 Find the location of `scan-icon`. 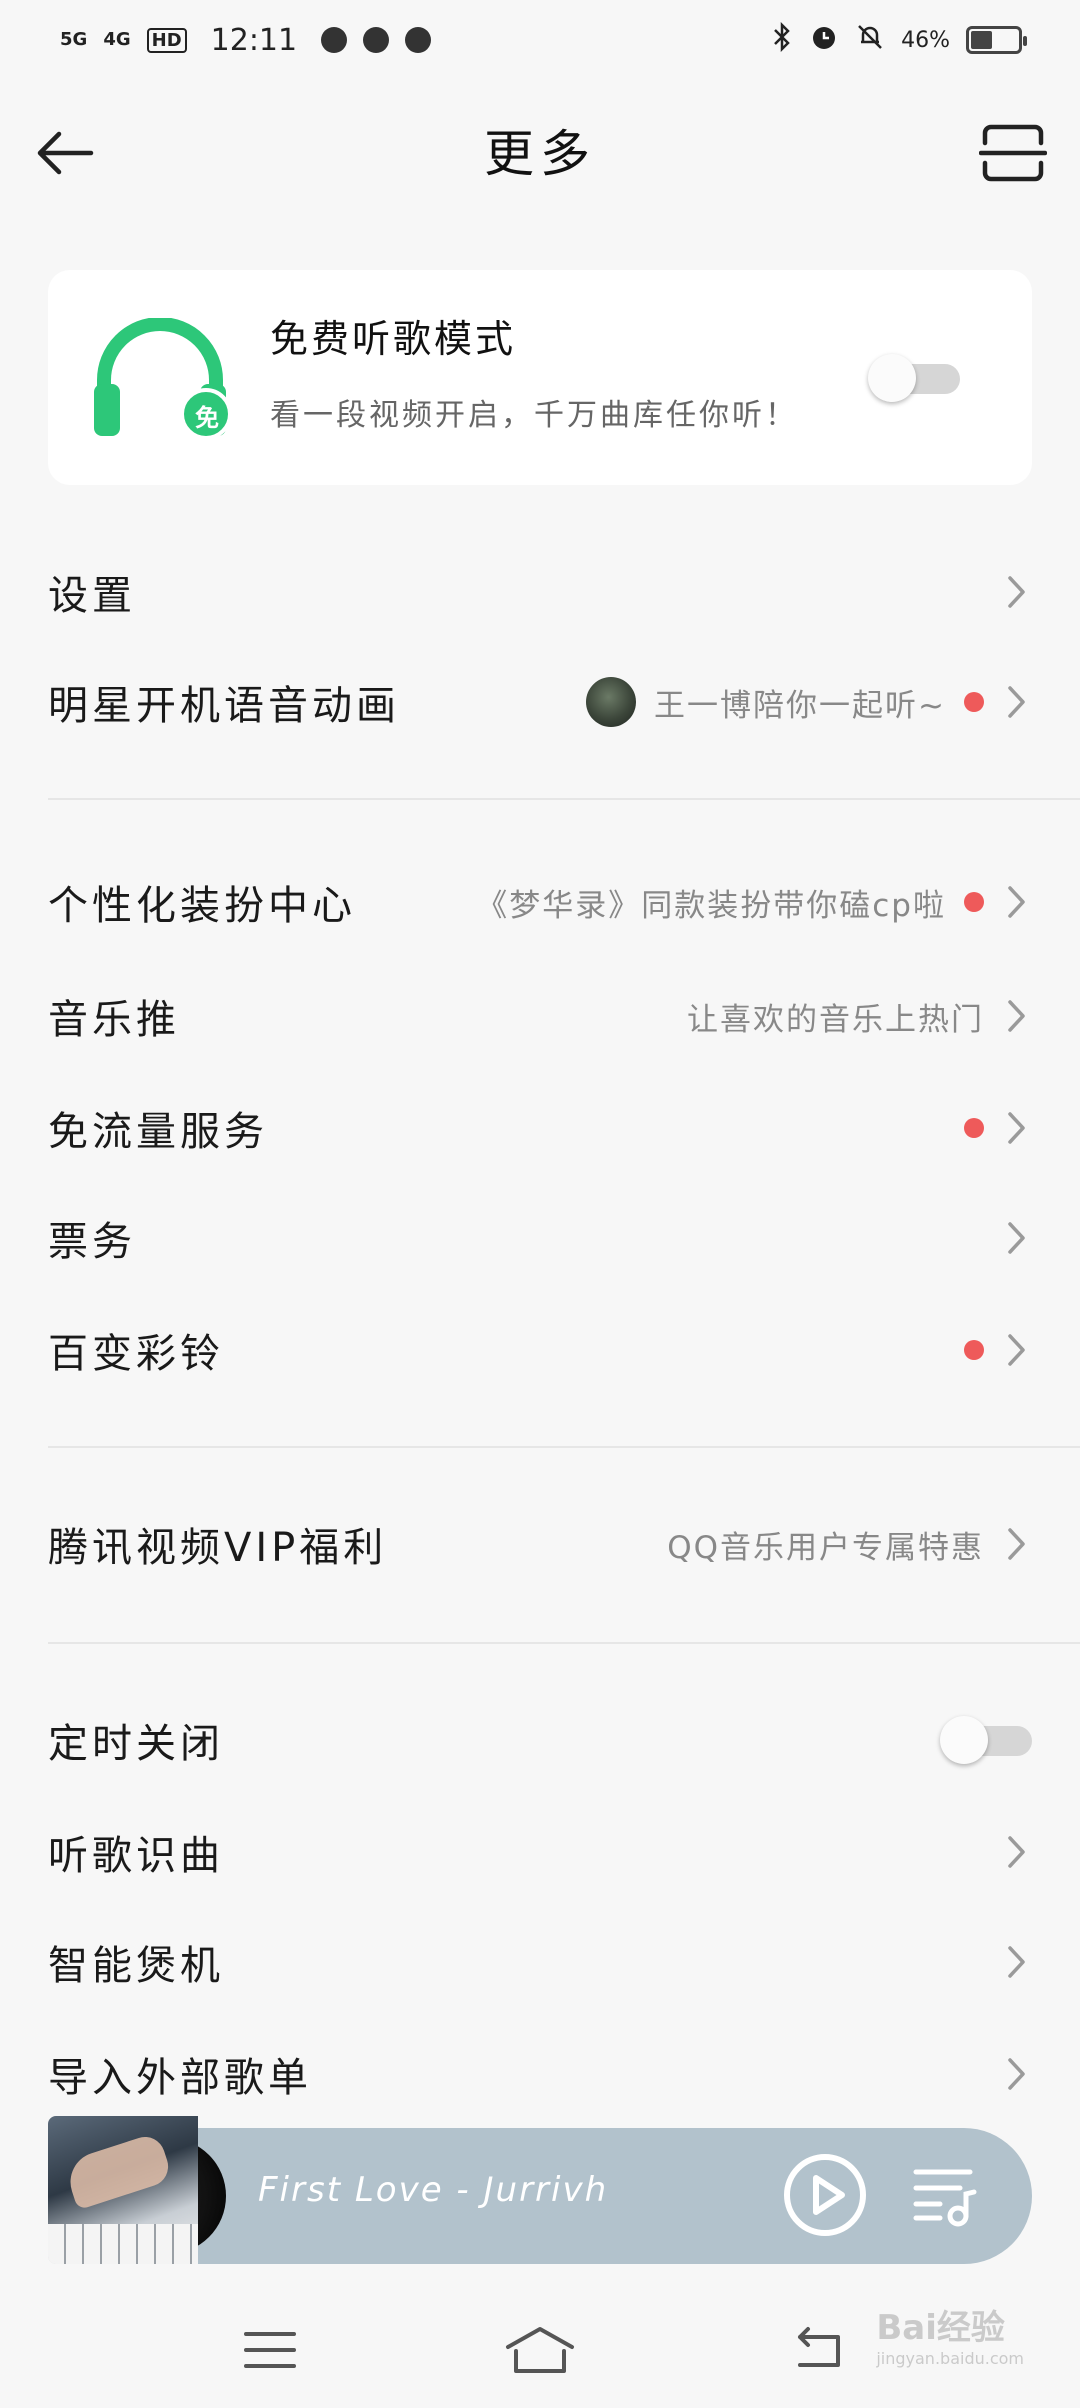

scan-icon is located at coordinates (1013, 153).